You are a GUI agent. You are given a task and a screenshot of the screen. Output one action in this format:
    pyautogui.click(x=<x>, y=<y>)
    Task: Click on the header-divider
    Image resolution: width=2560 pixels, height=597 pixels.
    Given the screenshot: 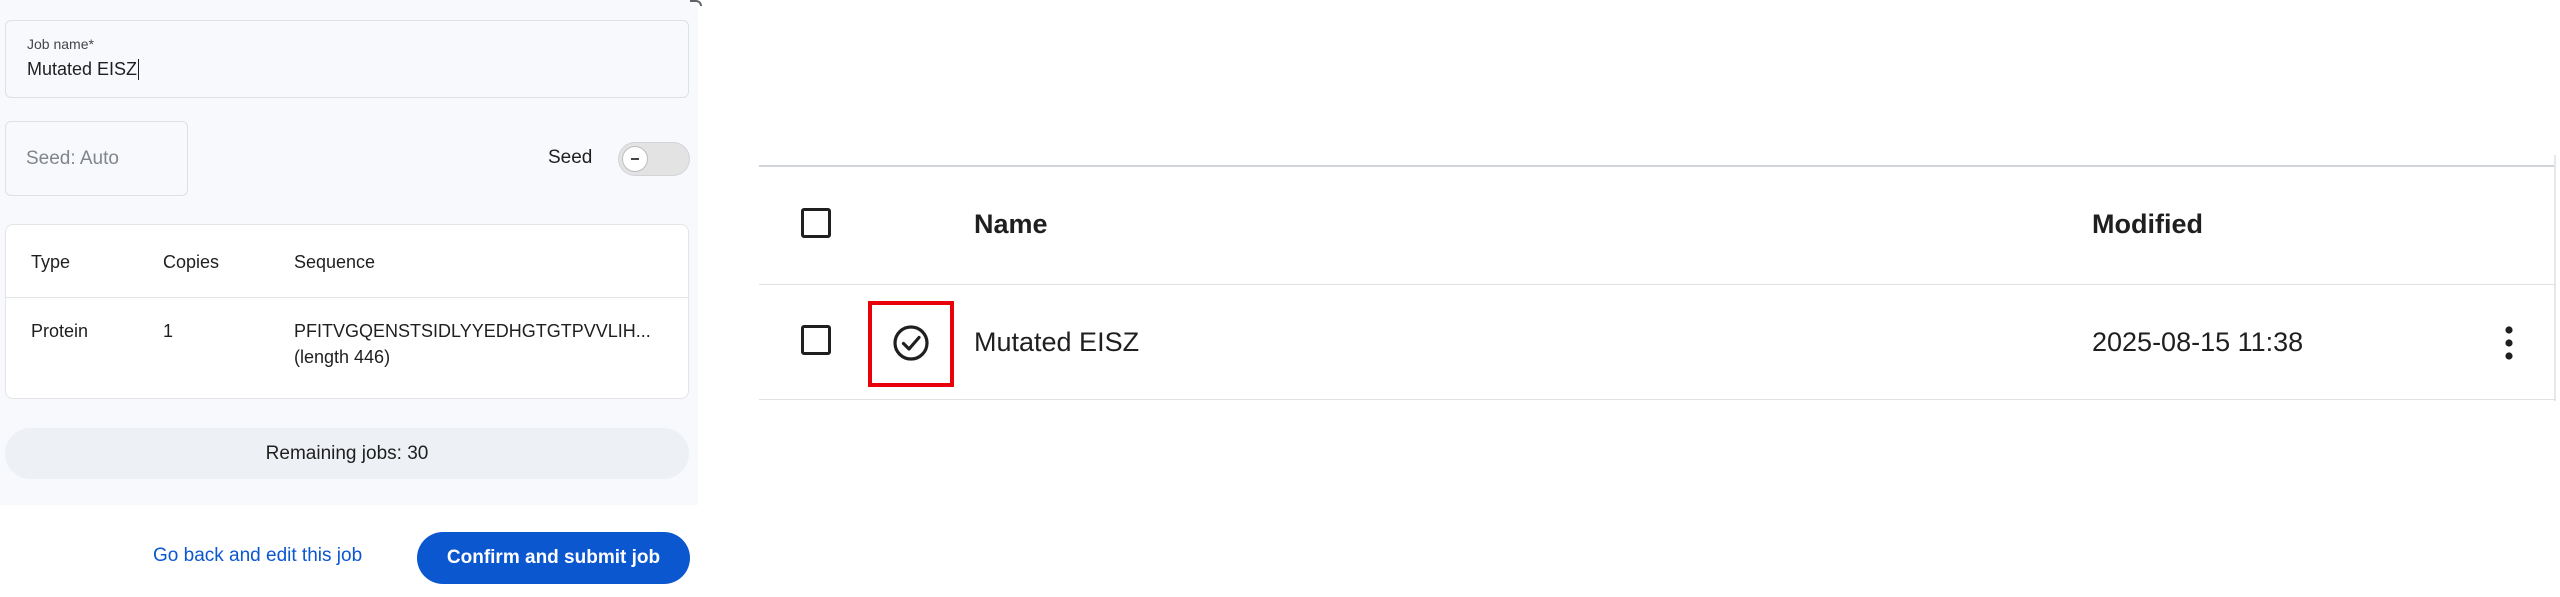 What is the action you would take?
    pyautogui.click(x=1657, y=284)
    